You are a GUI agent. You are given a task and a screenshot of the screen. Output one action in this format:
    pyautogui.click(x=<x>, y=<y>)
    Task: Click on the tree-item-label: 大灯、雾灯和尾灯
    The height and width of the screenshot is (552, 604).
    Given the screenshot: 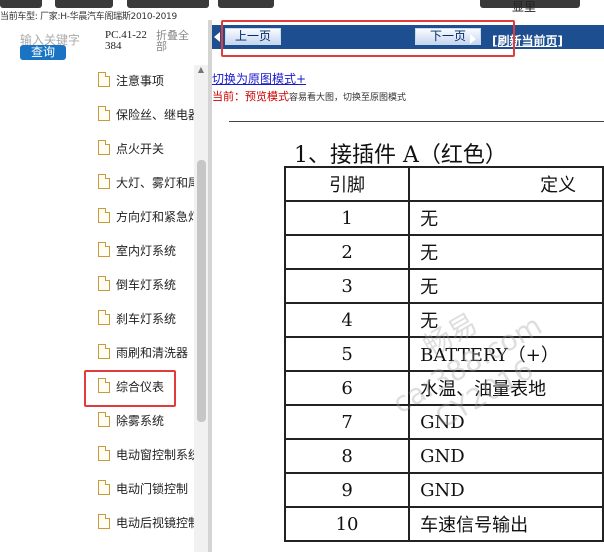 What is the action you would take?
    pyautogui.click(x=155, y=183)
    